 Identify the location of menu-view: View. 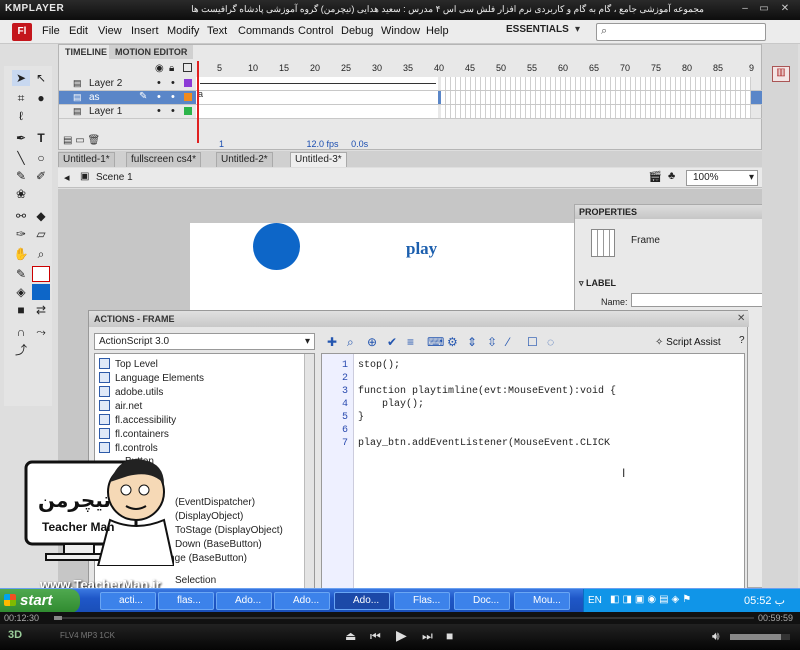
(110, 31).